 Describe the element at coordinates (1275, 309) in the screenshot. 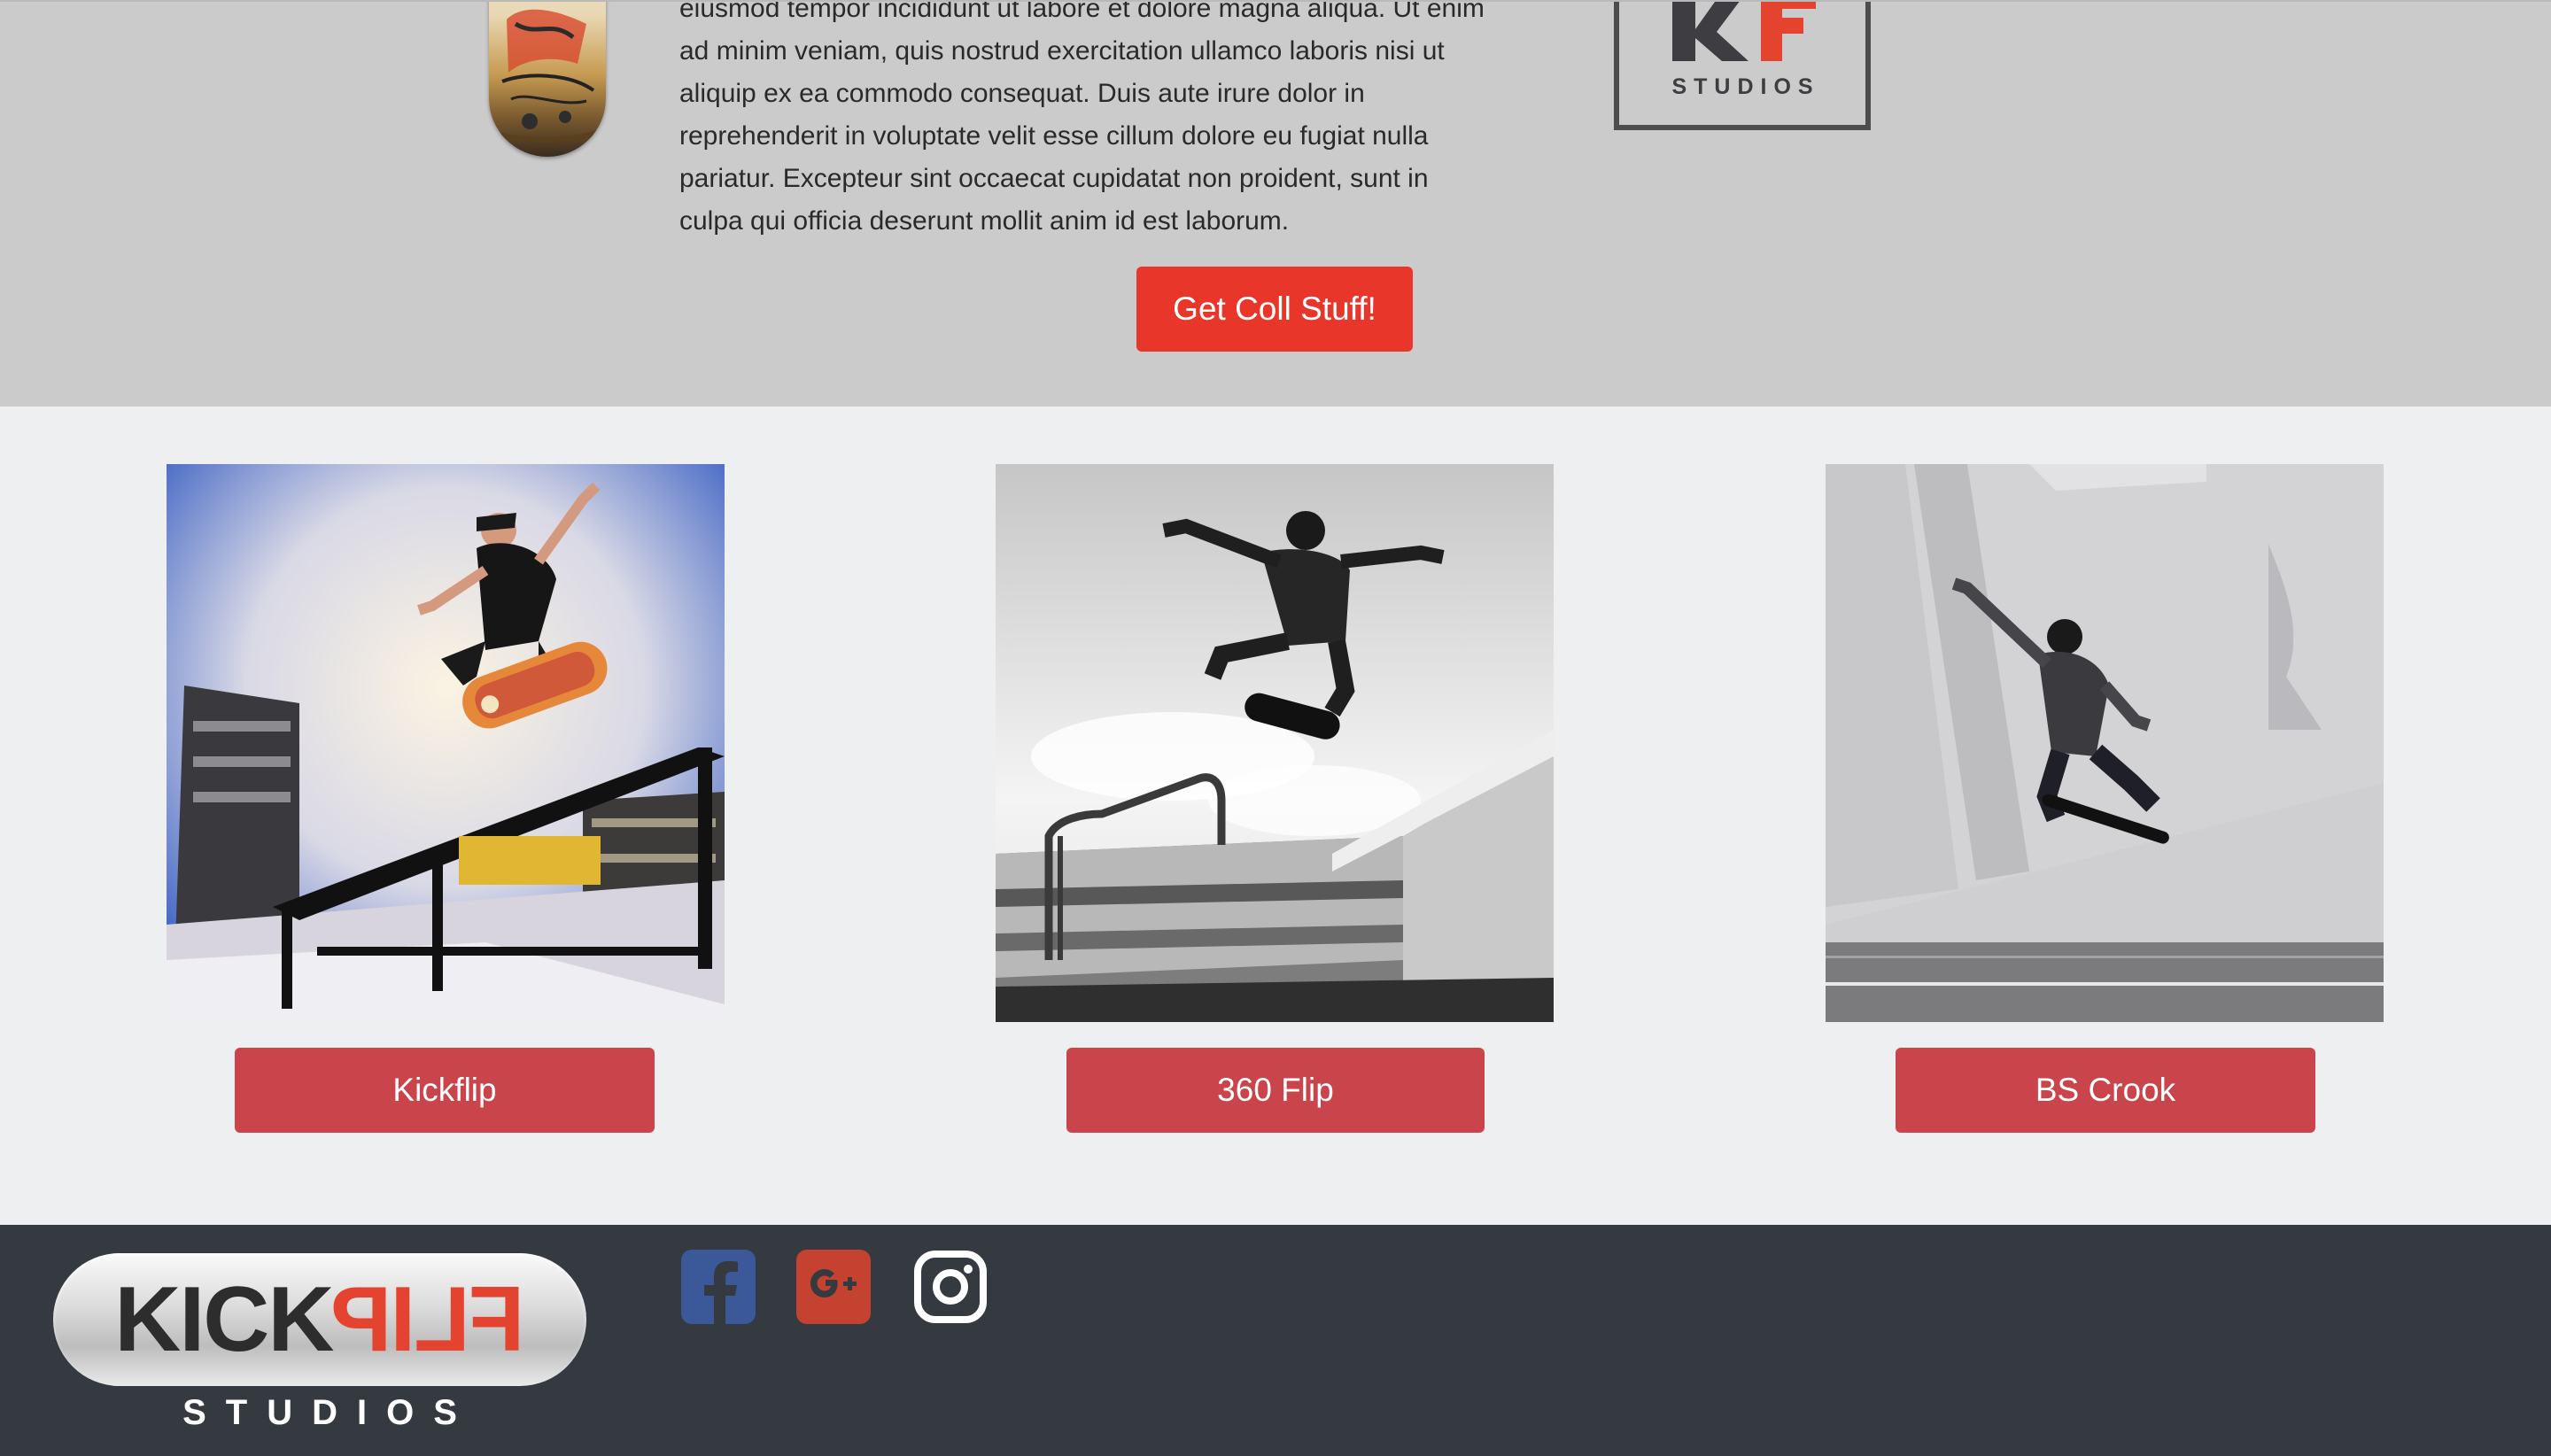

I see `get-cool-stuff-button: Get Coll Stuff!` at that location.